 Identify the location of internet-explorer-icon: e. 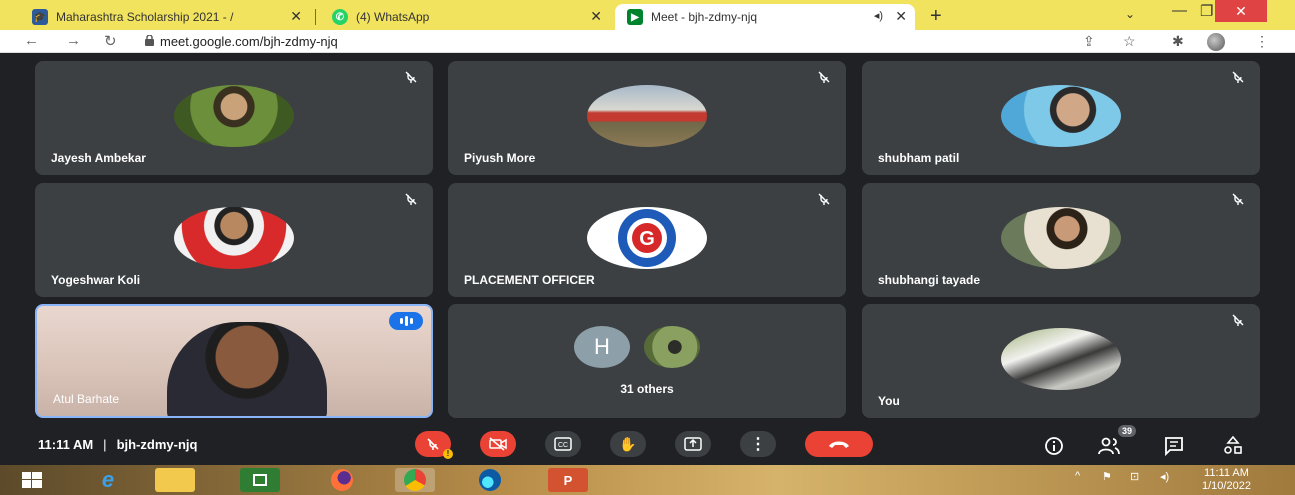
(108, 479).